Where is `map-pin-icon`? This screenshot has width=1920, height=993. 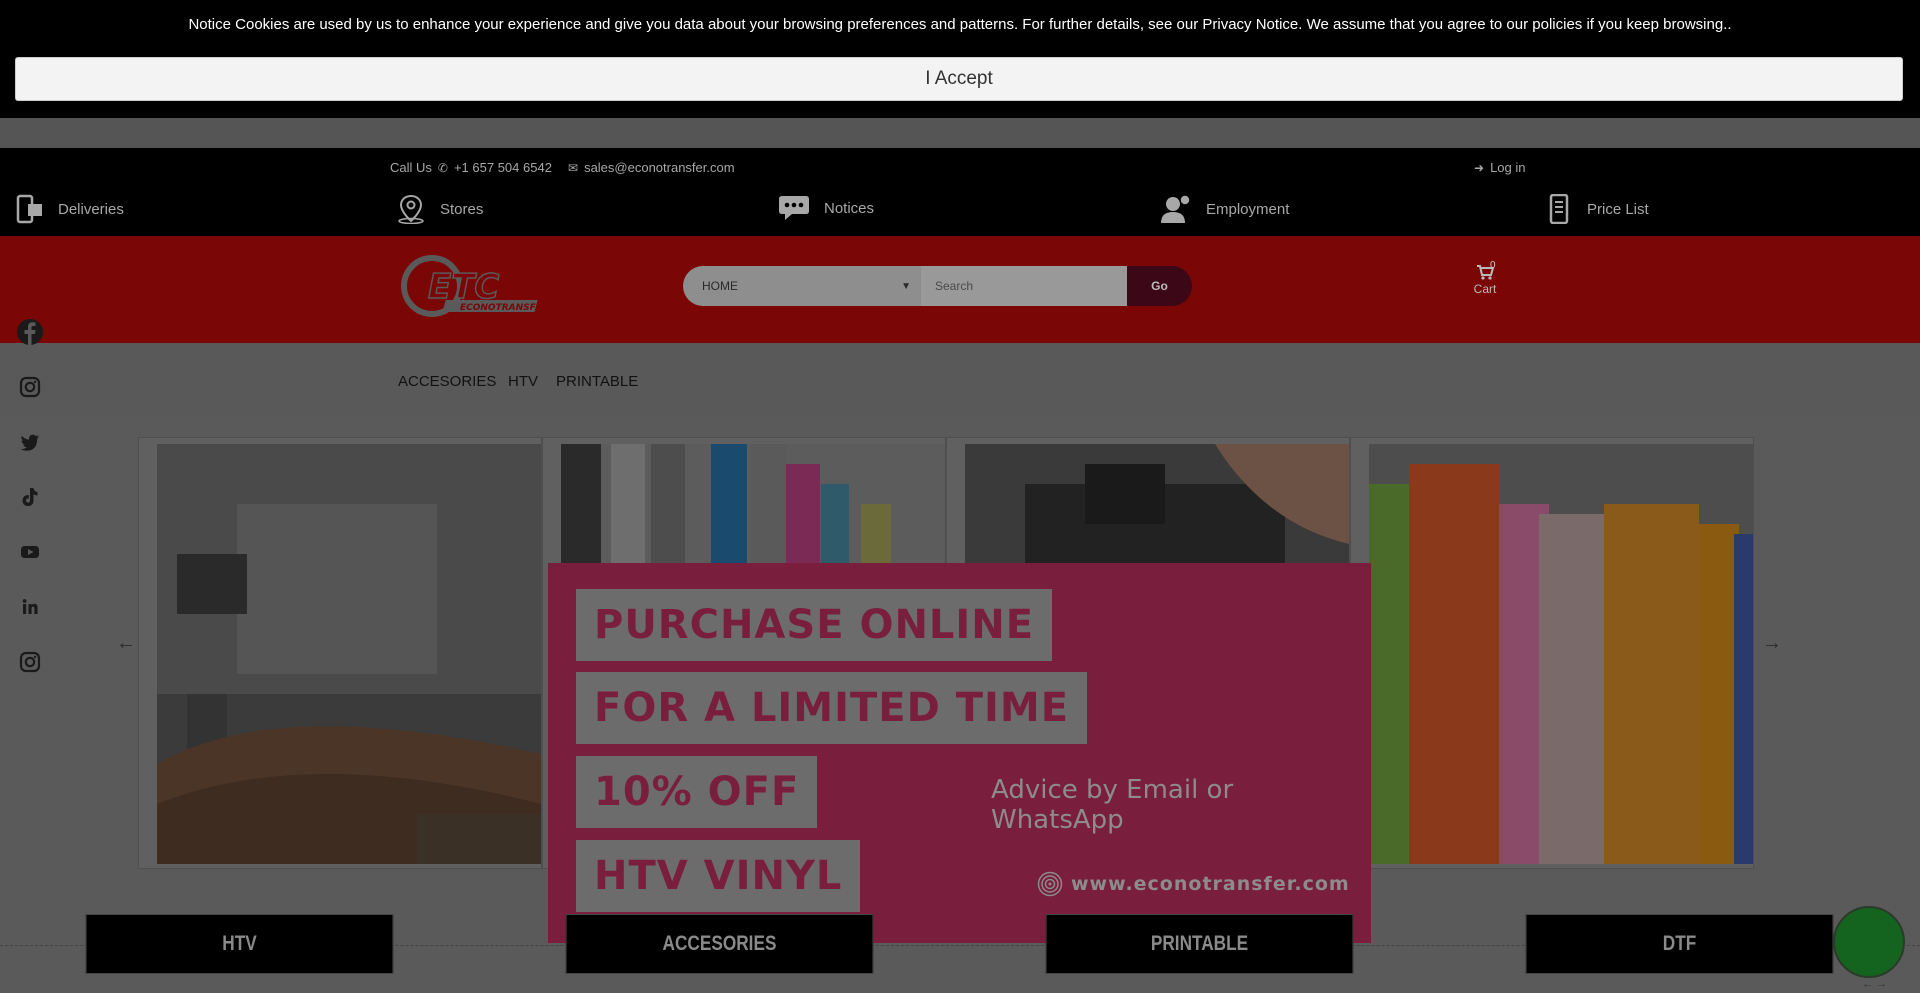
map-pin-icon is located at coordinates (411, 209).